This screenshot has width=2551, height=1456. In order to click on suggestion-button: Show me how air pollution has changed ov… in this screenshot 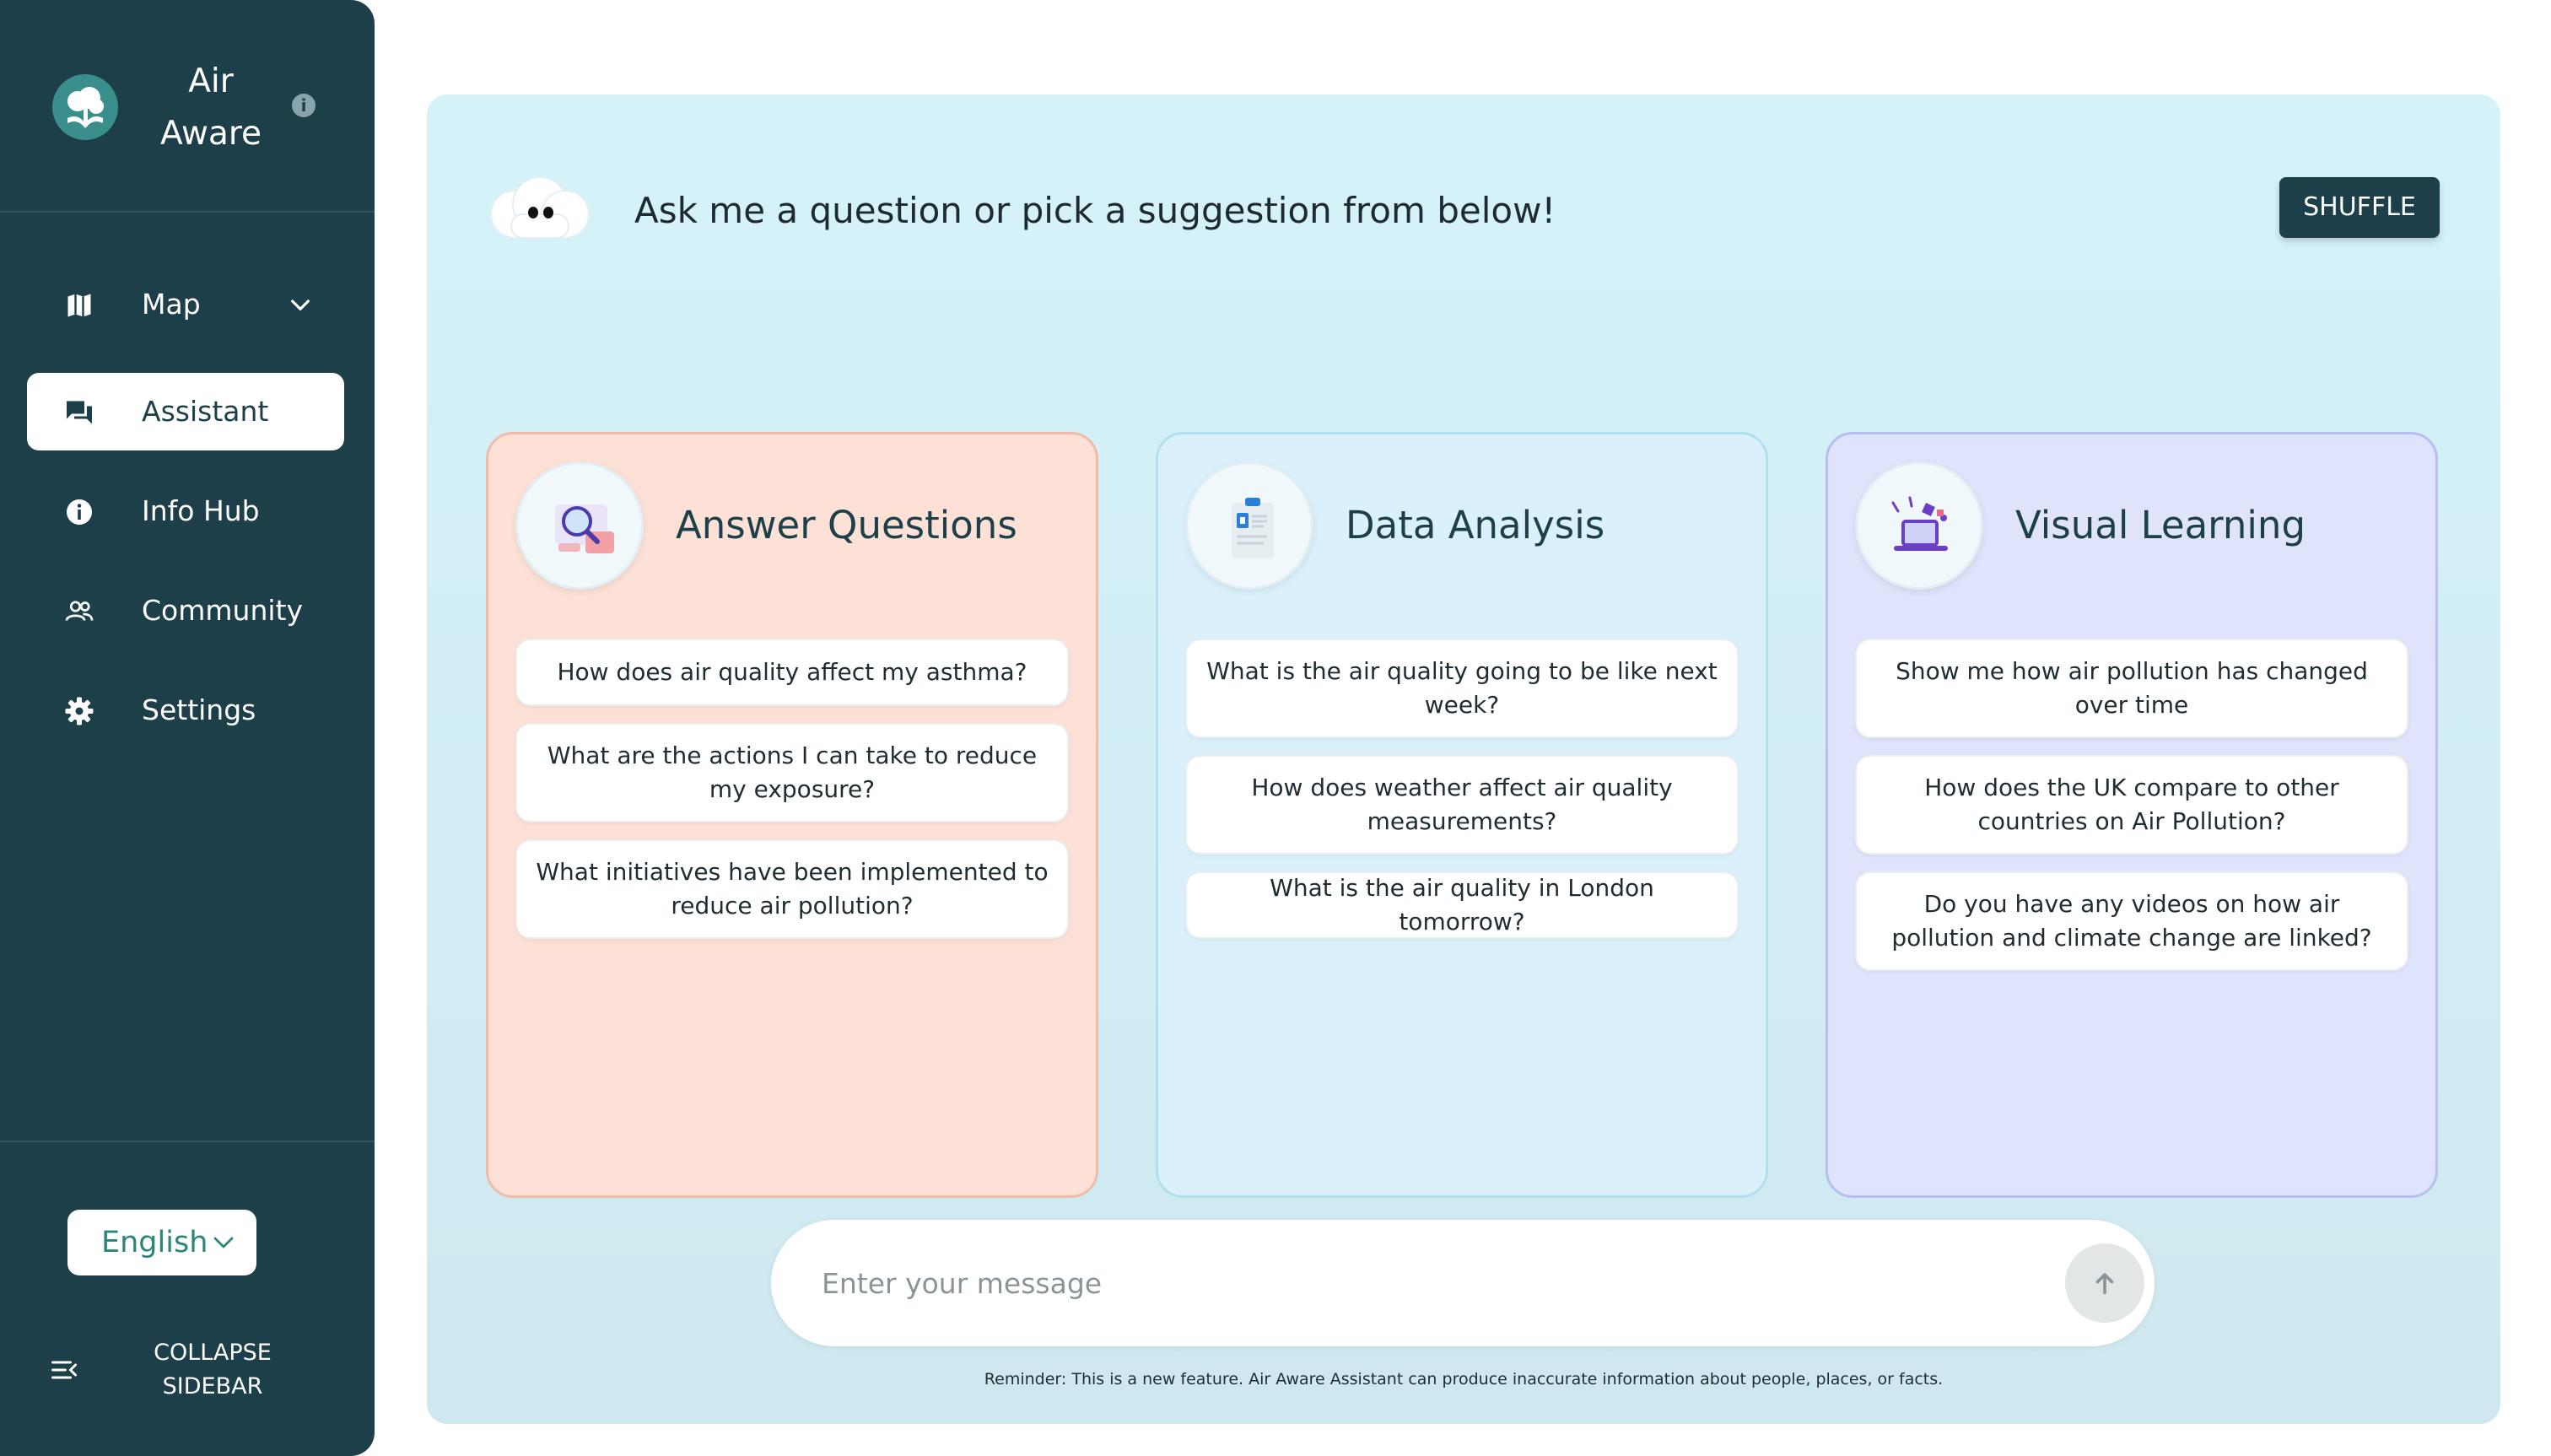, I will do `click(2131, 688)`.